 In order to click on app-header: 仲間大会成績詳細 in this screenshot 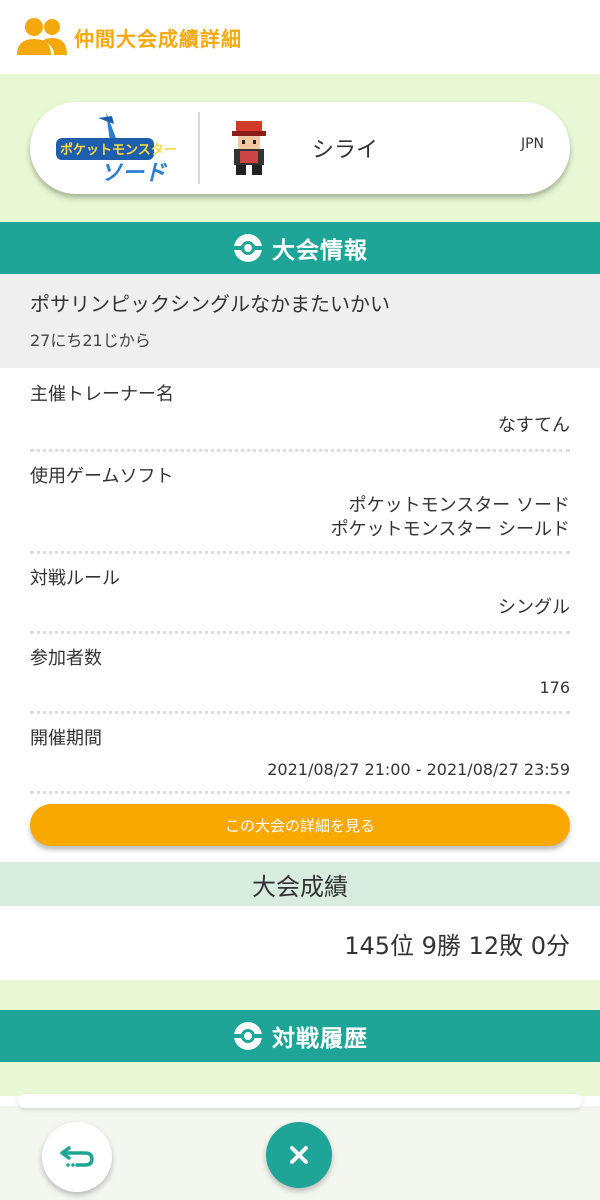, I will do `click(300, 37)`.